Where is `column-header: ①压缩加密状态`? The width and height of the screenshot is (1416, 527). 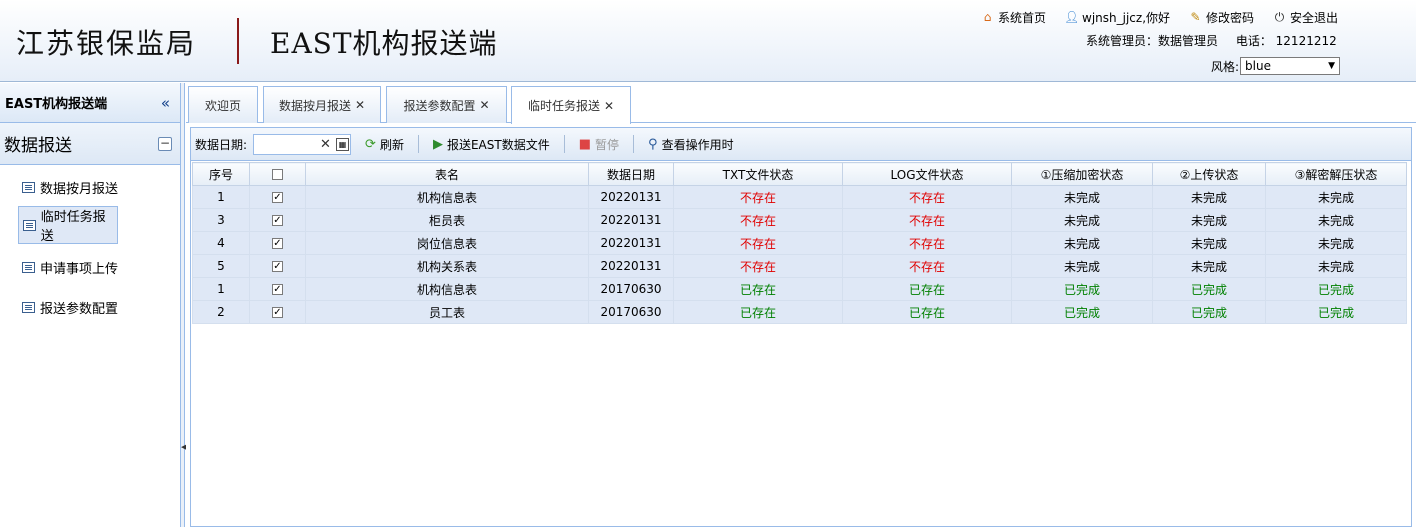
column-header: ①压缩加密状态 is located at coordinates (1082, 174).